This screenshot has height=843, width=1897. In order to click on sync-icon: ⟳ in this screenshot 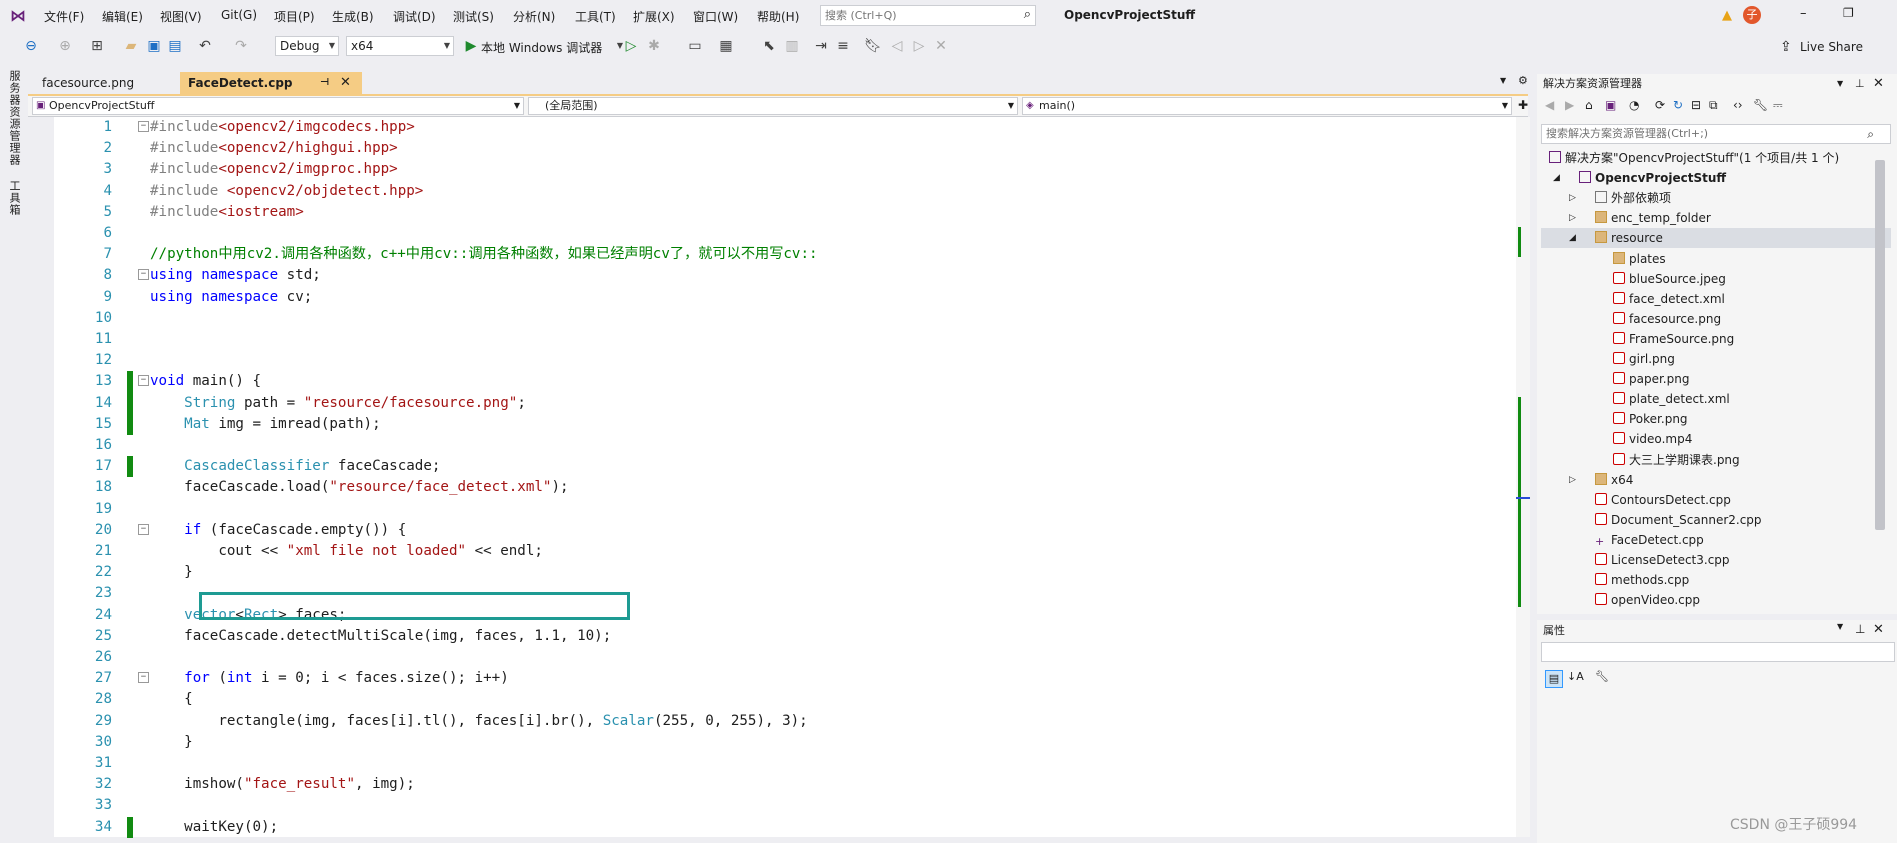, I will do `click(1660, 105)`.